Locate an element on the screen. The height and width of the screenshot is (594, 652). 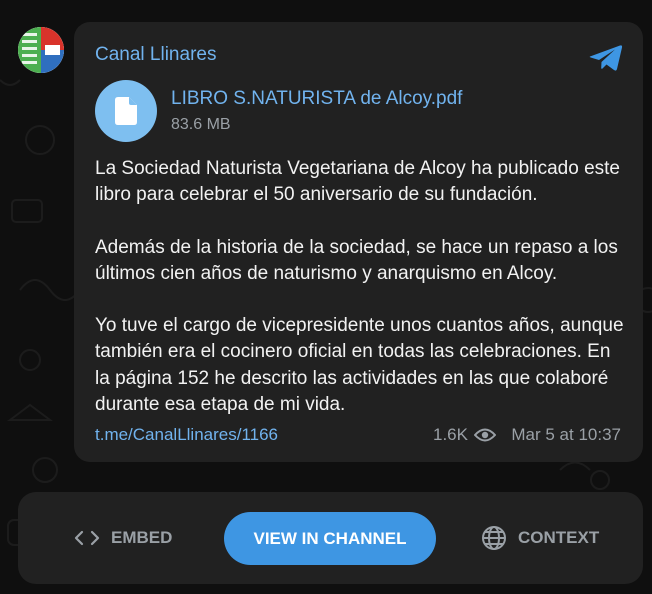
document-icon is located at coordinates (126, 111).